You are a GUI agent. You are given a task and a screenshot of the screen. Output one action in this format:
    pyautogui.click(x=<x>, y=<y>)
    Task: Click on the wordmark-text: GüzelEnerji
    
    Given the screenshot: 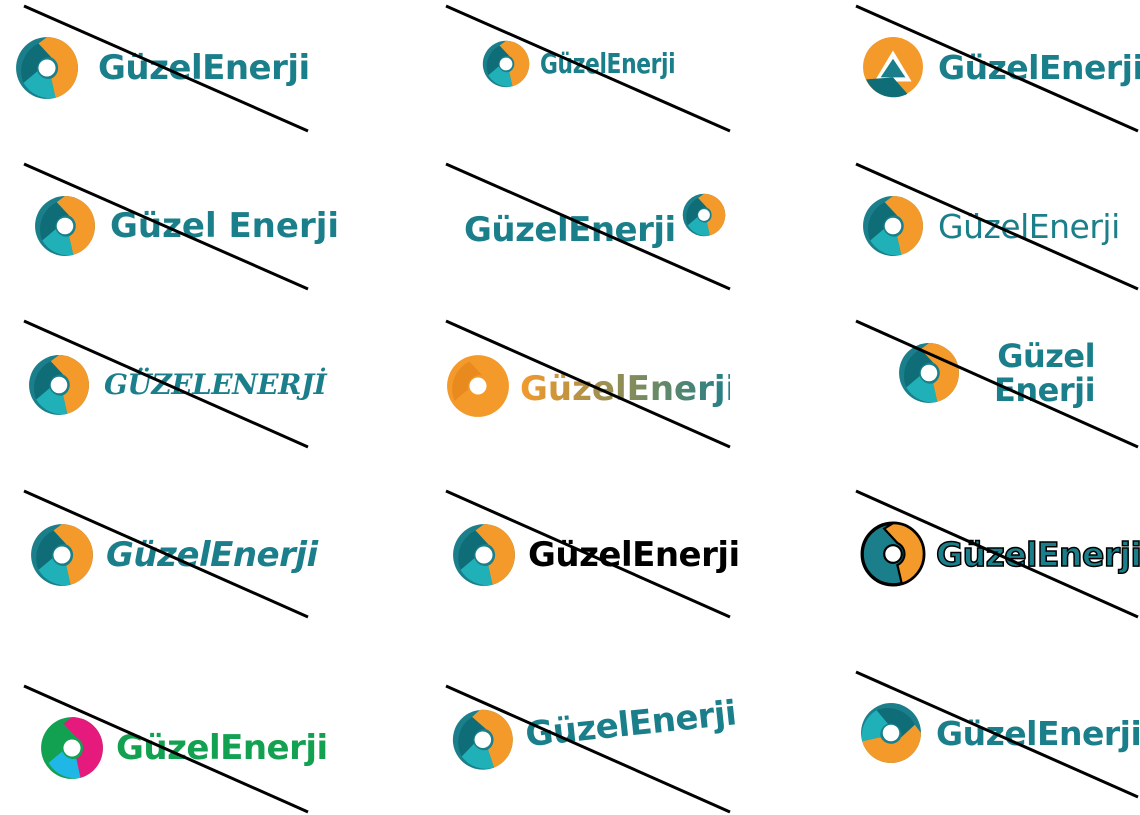 What is the action you would take?
    pyautogui.click(x=625, y=389)
    